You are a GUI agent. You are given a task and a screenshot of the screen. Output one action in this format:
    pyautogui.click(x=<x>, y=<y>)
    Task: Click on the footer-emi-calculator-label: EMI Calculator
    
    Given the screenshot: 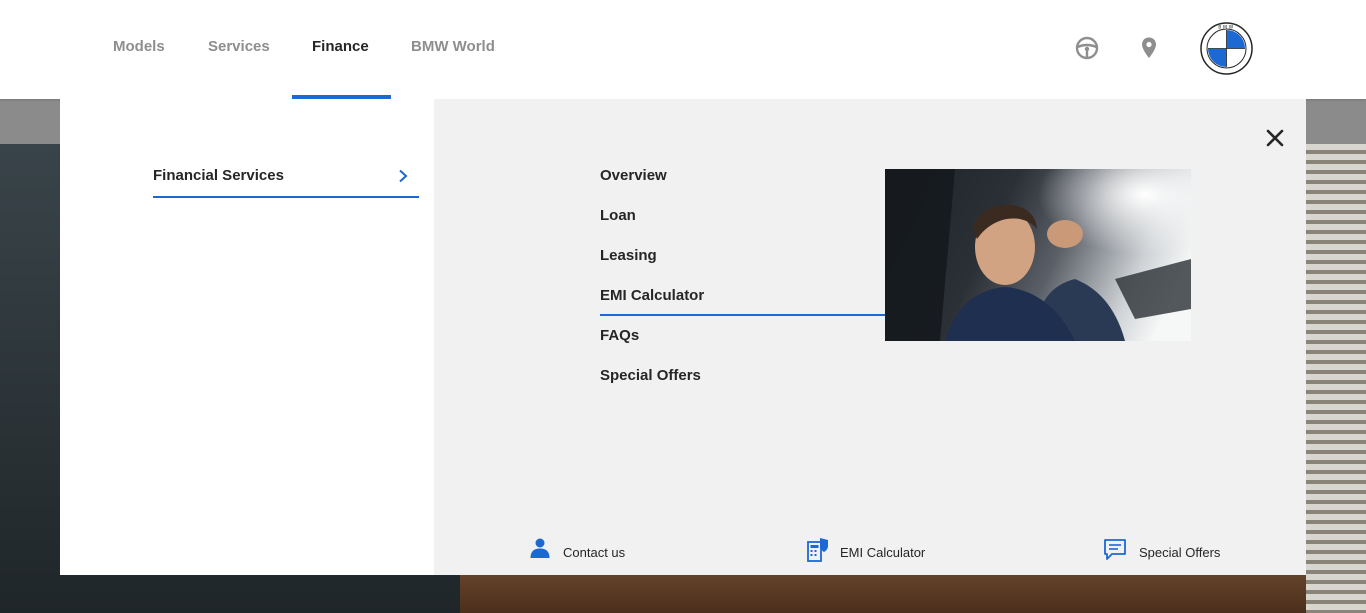 What is the action you would take?
    pyautogui.click(x=883, y=552)
    